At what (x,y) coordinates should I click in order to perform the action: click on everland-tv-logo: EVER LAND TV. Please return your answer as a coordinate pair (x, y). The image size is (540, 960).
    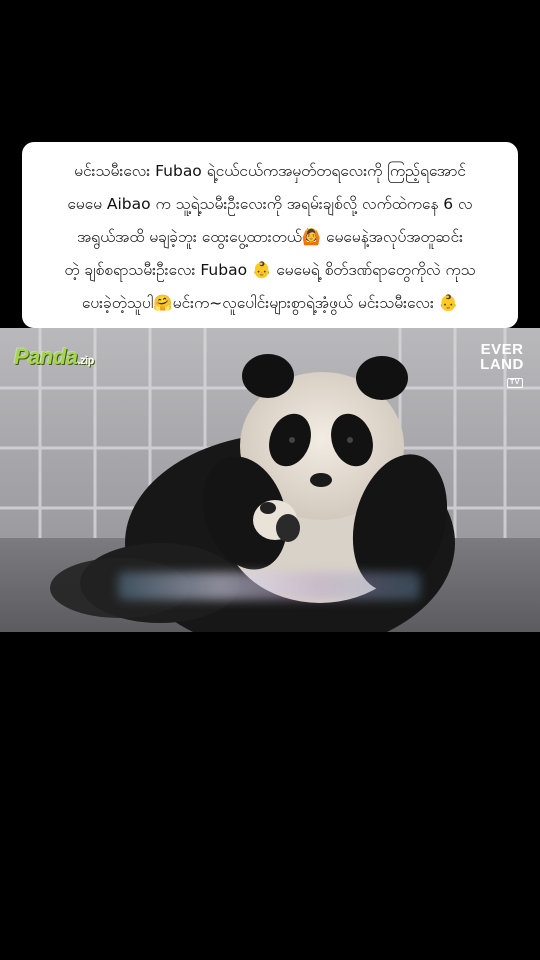
    Looking at the image, I should click on (502, 365).